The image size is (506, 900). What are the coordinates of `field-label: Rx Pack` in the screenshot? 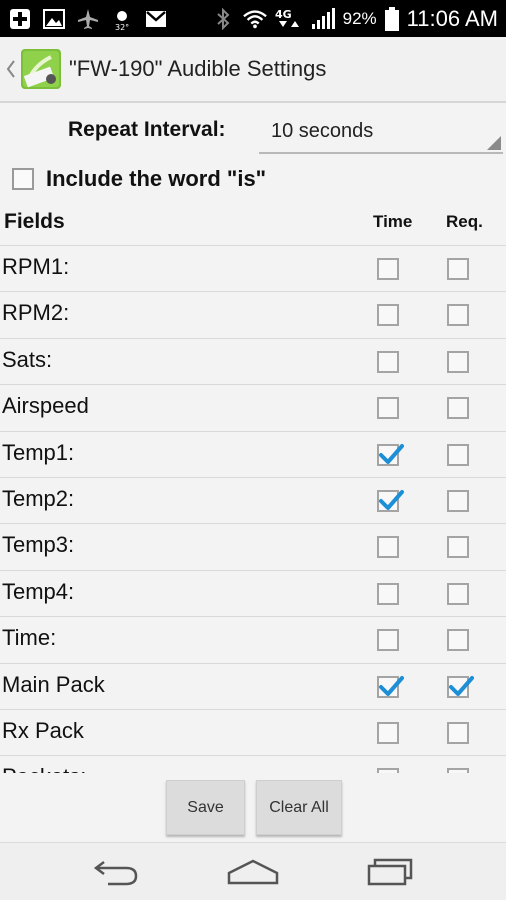 It's located at (43, 730).